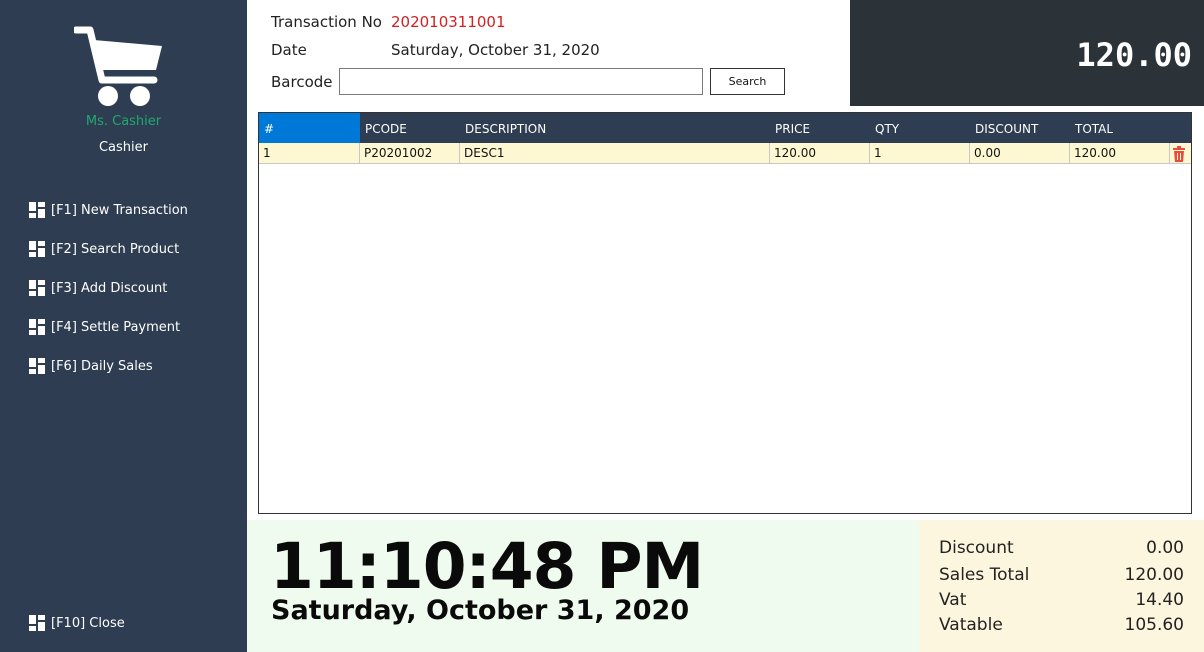  I want to click on menu-settle-payment: [F4] Settle Payment, so click(104, 327).